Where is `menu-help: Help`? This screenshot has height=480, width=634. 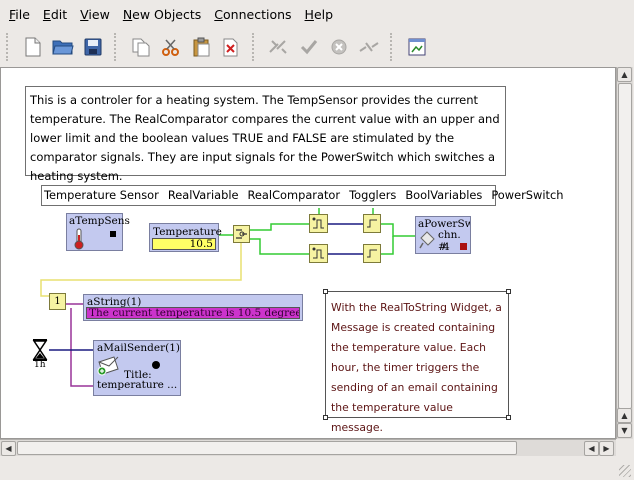
menu-help: Help is located at coordinates (319, 14).